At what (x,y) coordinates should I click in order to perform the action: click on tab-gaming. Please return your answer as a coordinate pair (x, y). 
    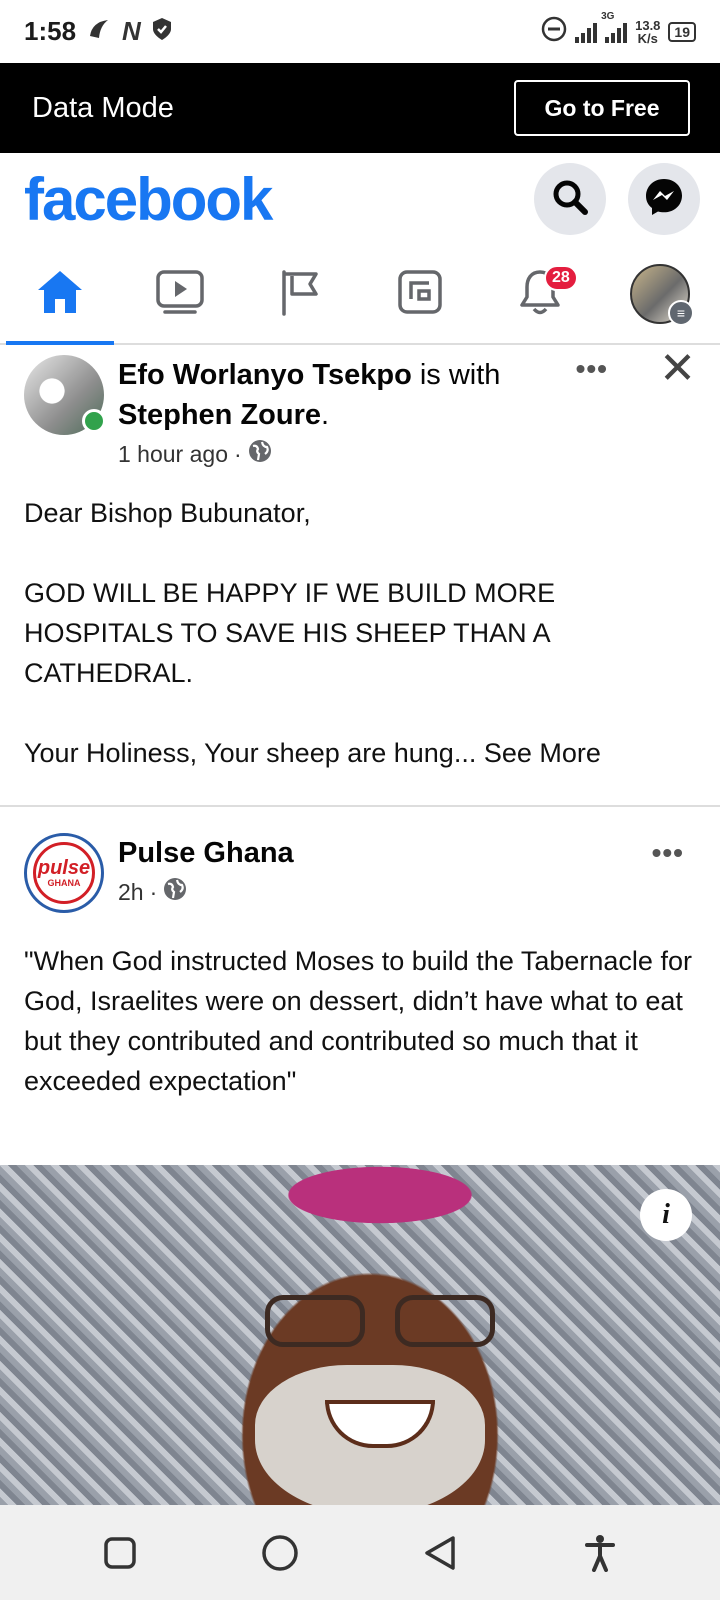
    Looking at the image, I should click on (420, 294).